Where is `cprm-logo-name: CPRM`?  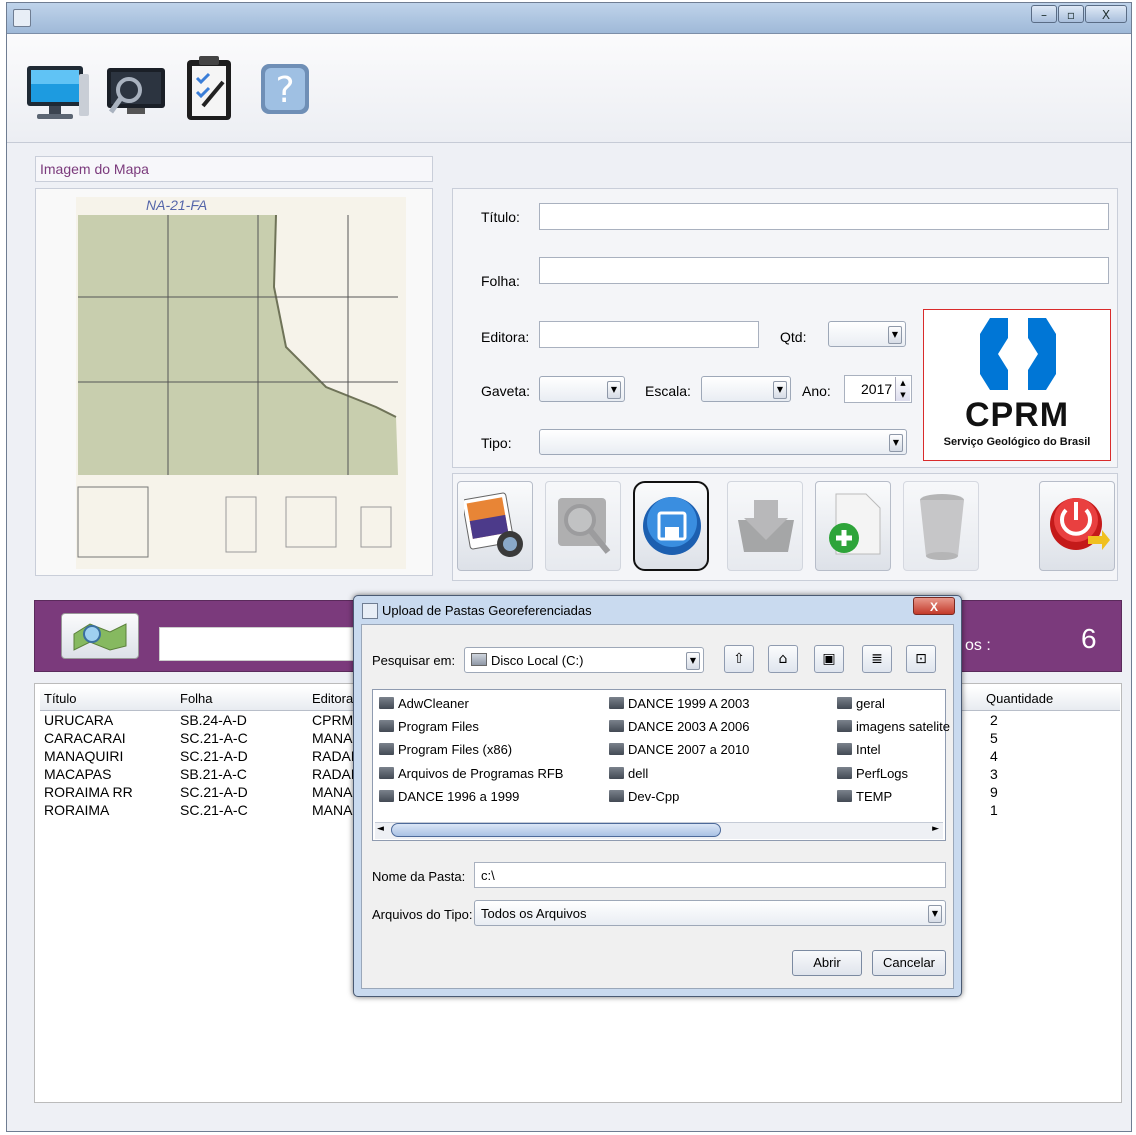
cprm-logo-name: CPRM is located at coordinates (1017, 415).